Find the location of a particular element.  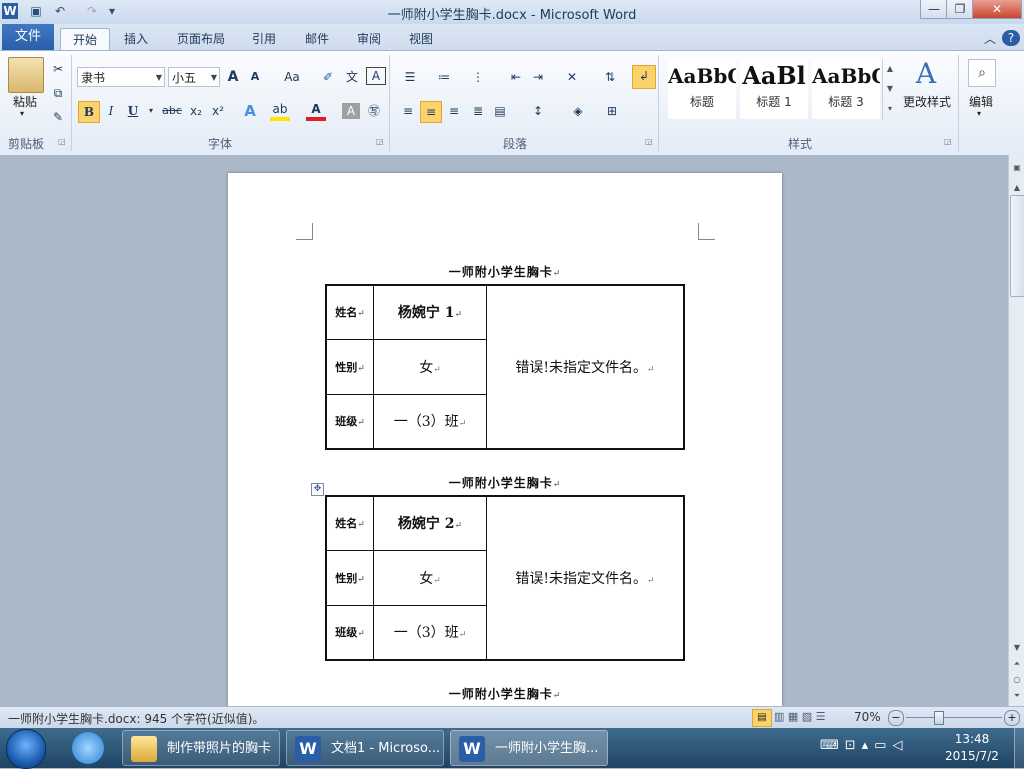

styles-scroll-icon: ▲ ▼ ▾ is located at coordinates (889, 89).